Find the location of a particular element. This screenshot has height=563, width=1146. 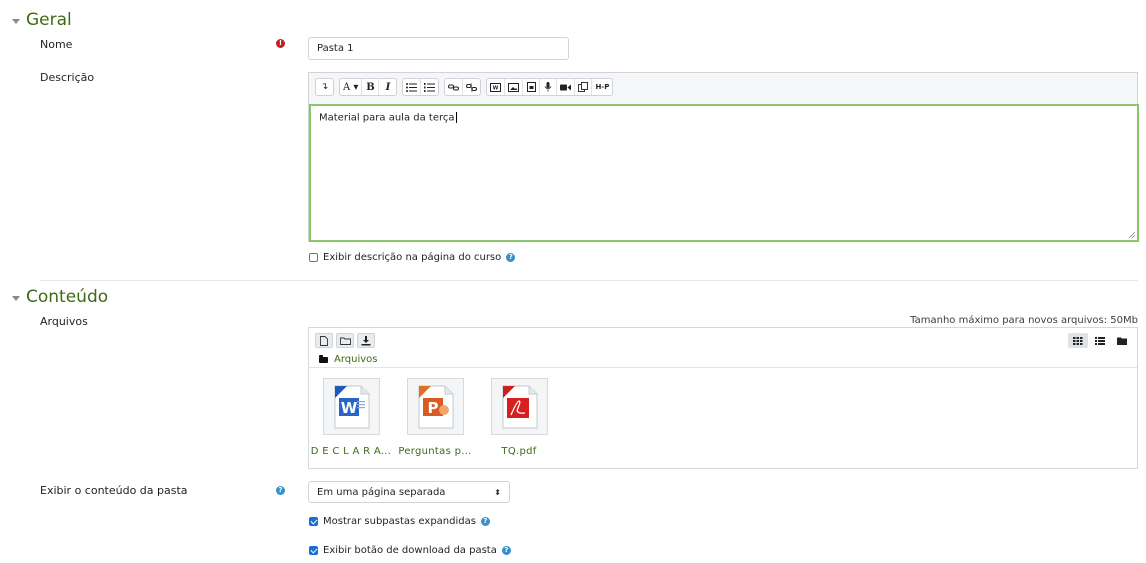

view-list-button is located at coordinates (1100, 340).